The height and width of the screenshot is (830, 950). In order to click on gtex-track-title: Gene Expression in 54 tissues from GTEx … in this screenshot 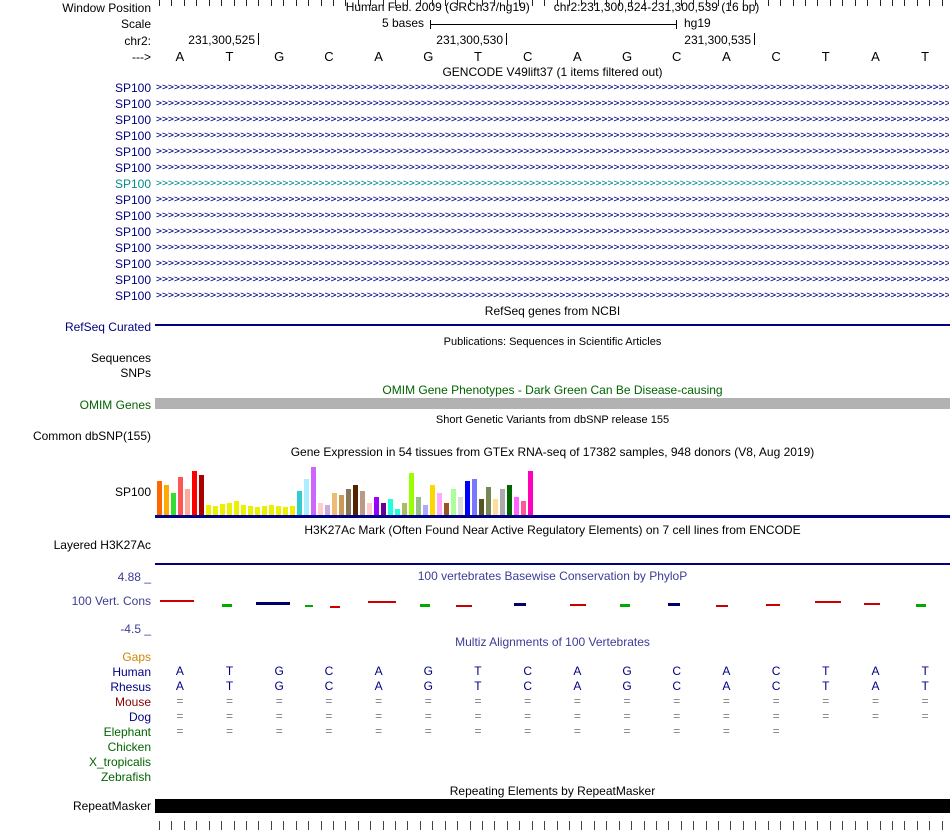, I will do `click(552, 452)`.